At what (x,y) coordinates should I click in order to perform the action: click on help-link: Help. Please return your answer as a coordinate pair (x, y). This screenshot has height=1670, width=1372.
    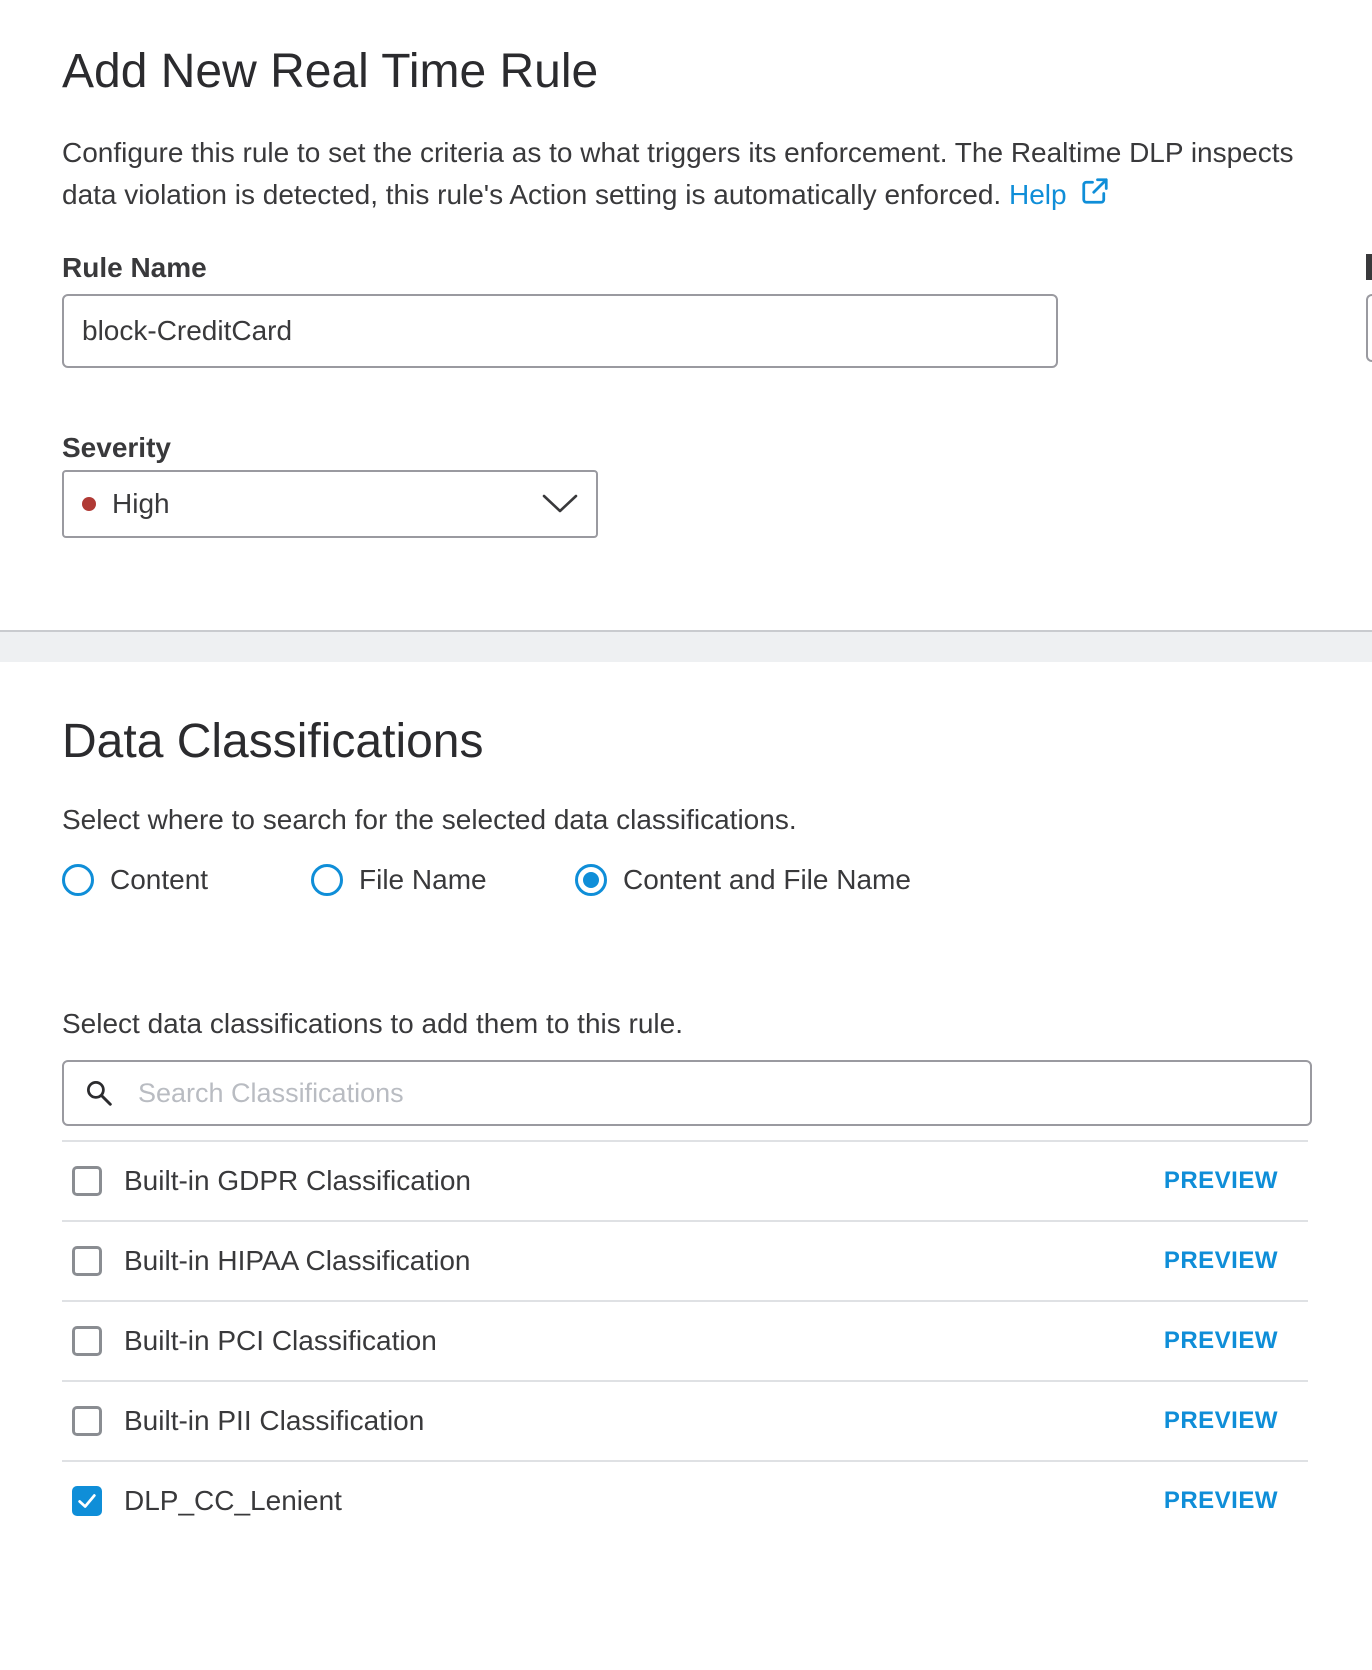
    Looking at the image, I should click on (1059, 194).